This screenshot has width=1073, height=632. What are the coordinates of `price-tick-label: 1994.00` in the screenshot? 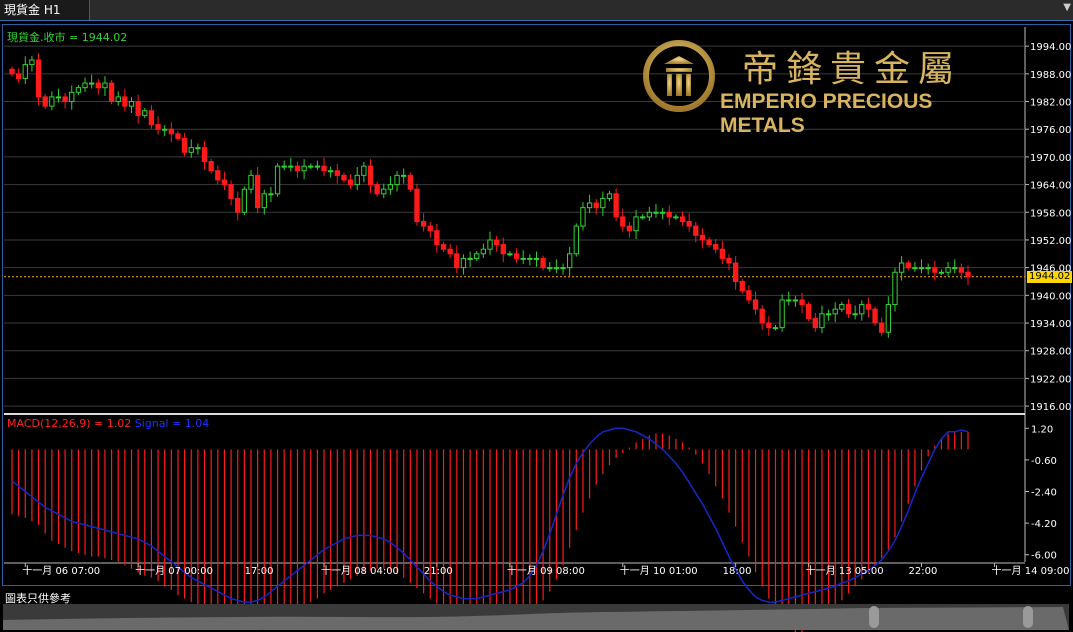 It's located at (1050, 47).